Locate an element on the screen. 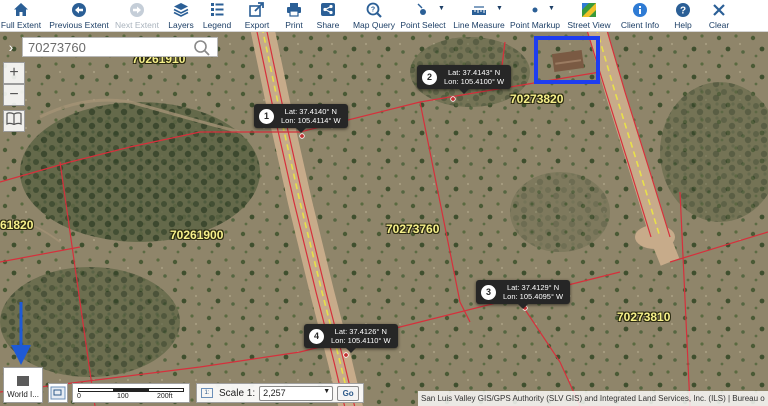 Image resolution: width=768 pixels, height=406 pixels. legend-button: Legend is located at coordinates (217, 16).